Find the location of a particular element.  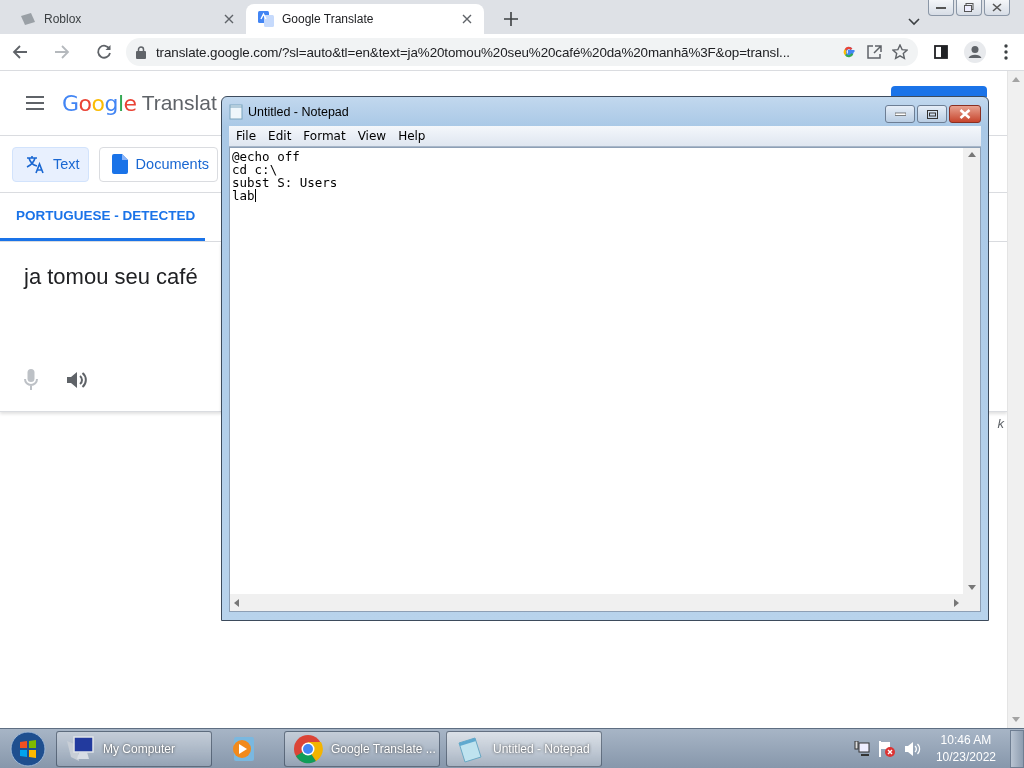

roblox-favicon-icon is located at coordinates (28, 19).